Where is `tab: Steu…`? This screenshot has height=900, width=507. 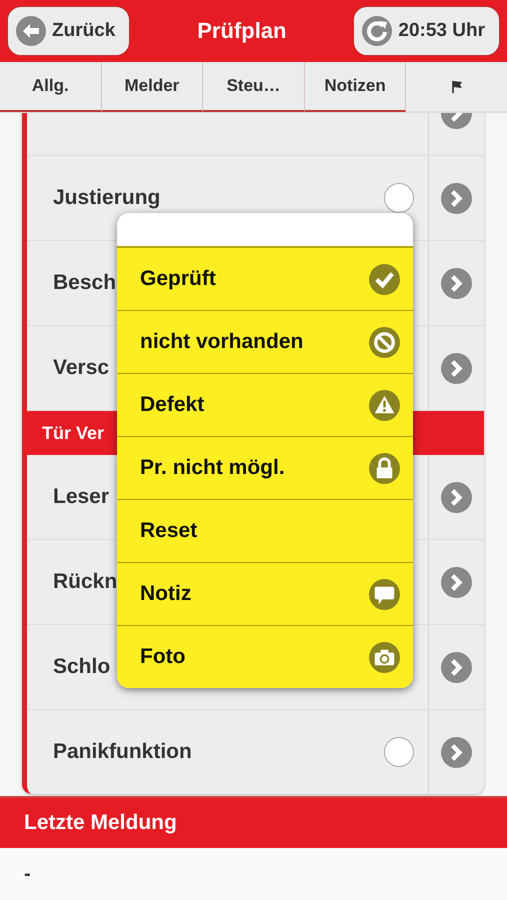
tab: Steu… is located at coordinates (254, 87).